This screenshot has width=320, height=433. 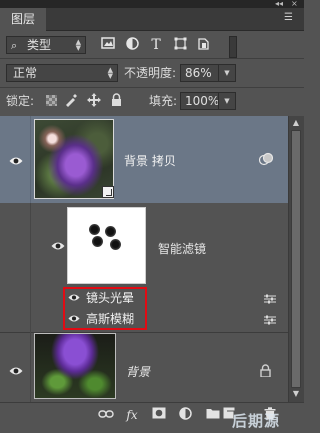 What do you see at coordinates (163, 101) in the screenshot?
I see `fill-label: 填充:` at bounding box center [163, 101].